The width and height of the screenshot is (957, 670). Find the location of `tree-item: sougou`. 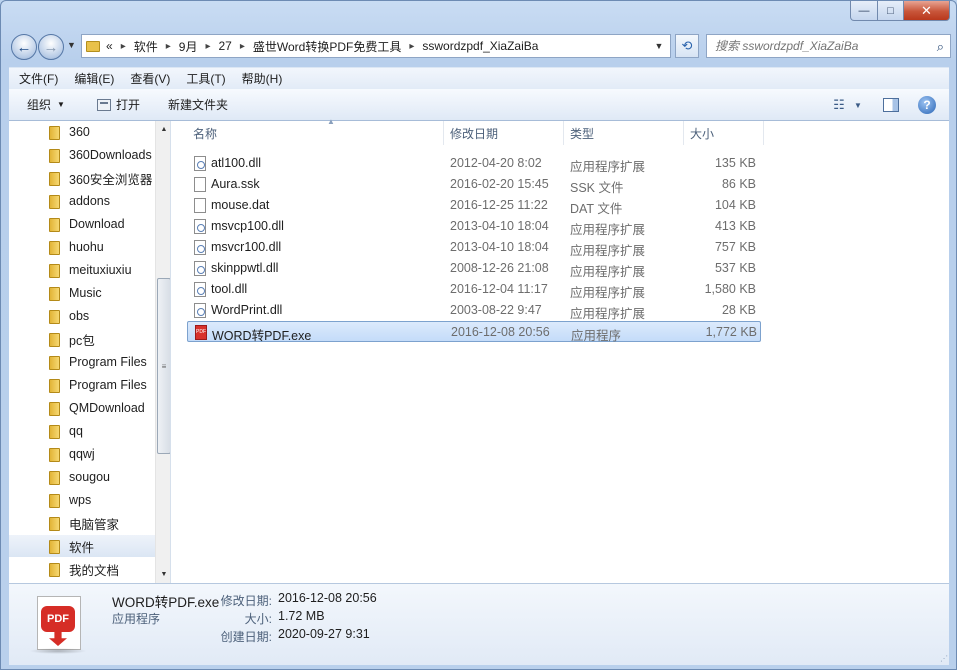

tree-item: sougou is located at coordinates (82, 477).